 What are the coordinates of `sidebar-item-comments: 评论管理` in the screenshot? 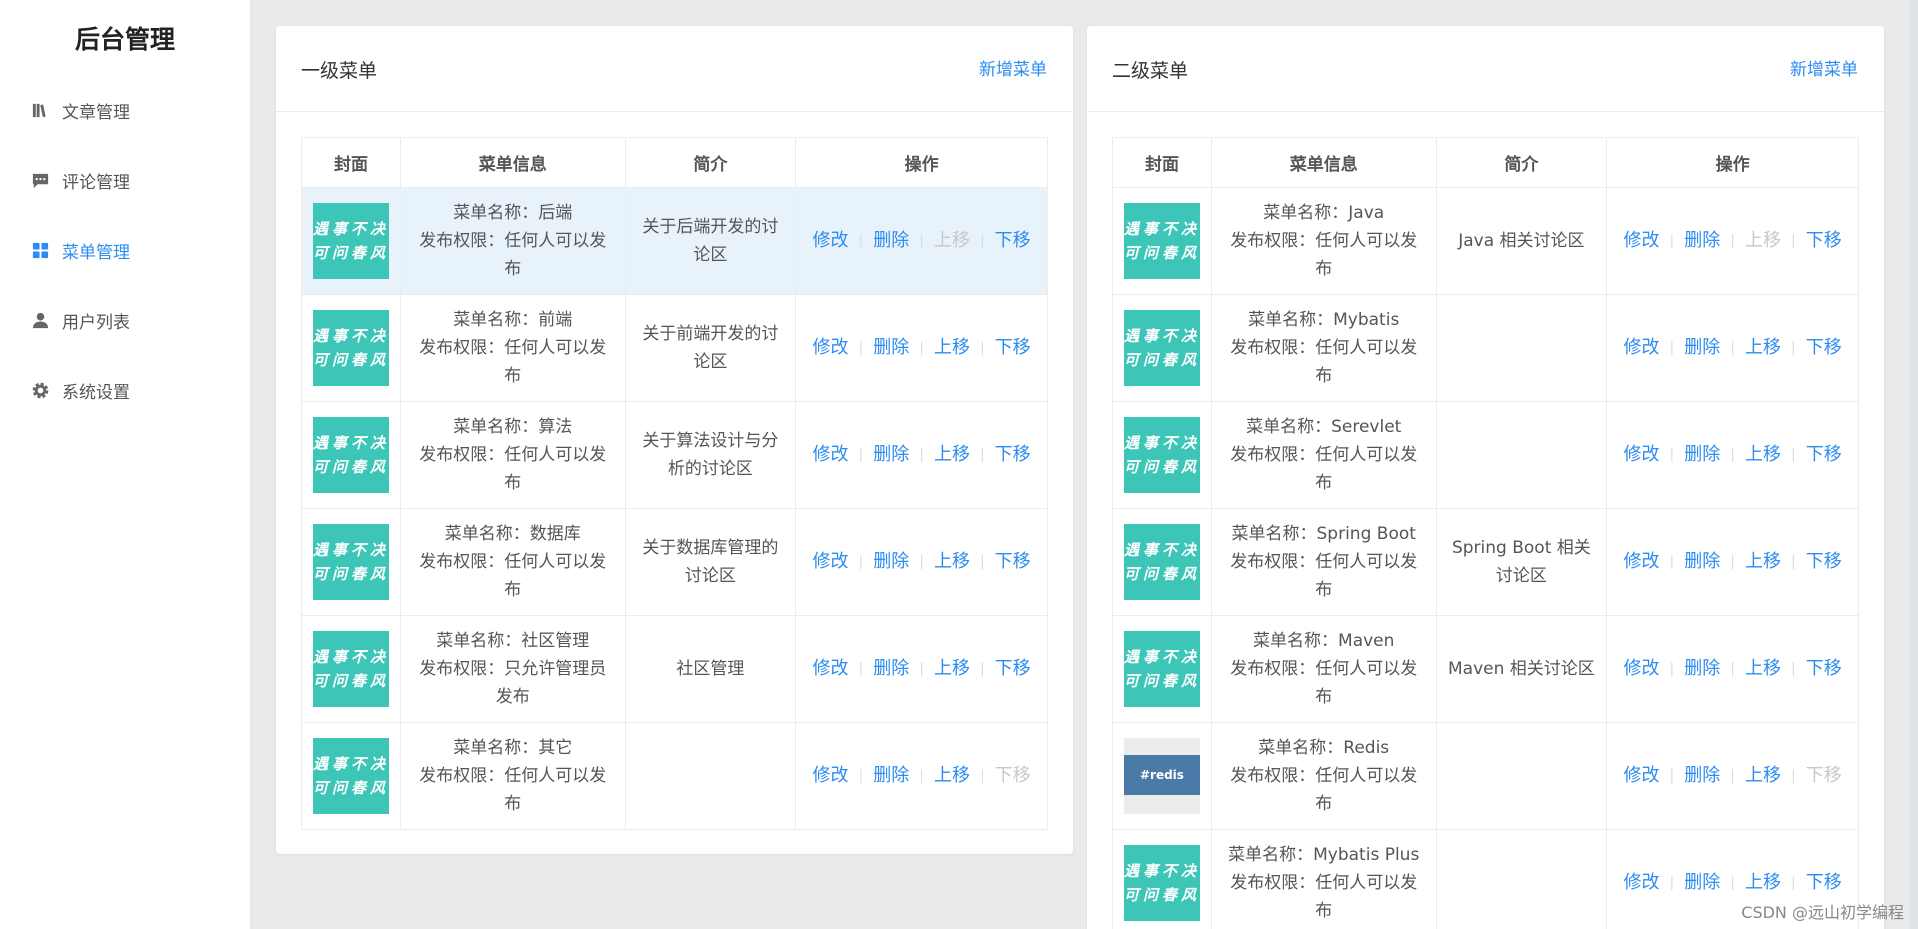 It's located at (135, 180).